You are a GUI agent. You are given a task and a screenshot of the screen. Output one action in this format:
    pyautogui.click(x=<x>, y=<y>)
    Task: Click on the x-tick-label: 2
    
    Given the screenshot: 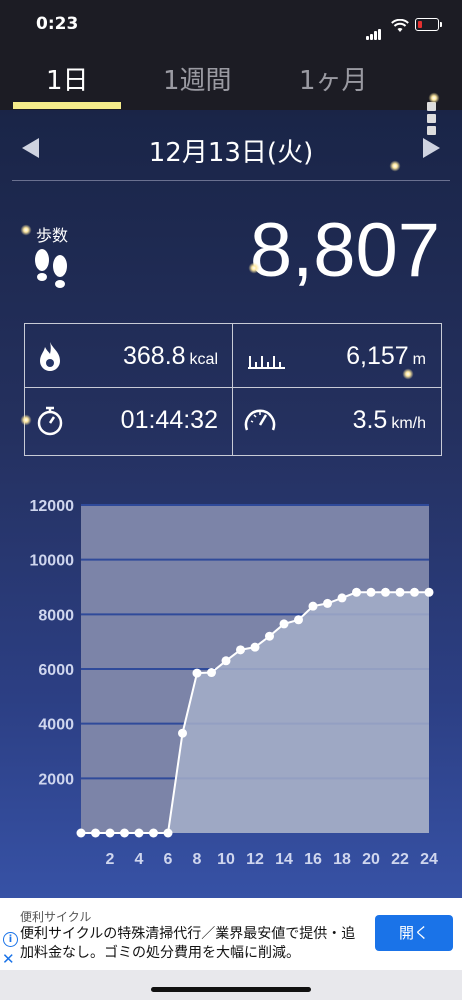 What is the action you would take?
    pyautogui.click(x=110, y=859)
    